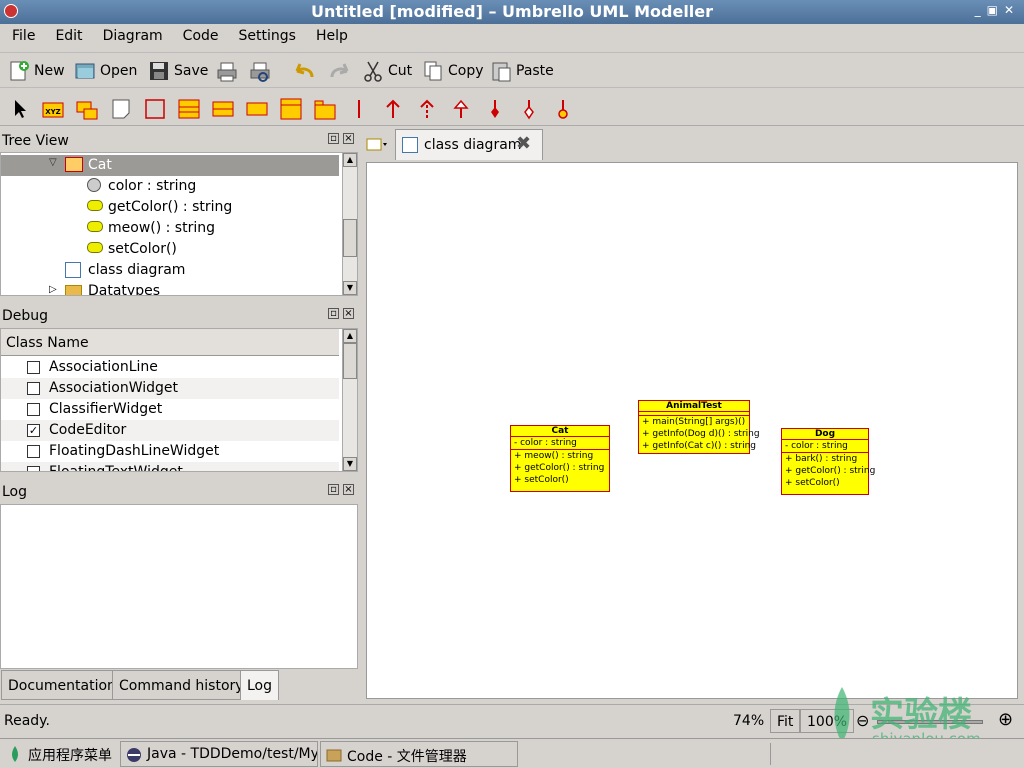 The height and width of the screenshot is (768, 1024). What do you see at coordinates (155, 109) in the screenshot?
I see `box-tool-icon` at bounding box center [155, 109].